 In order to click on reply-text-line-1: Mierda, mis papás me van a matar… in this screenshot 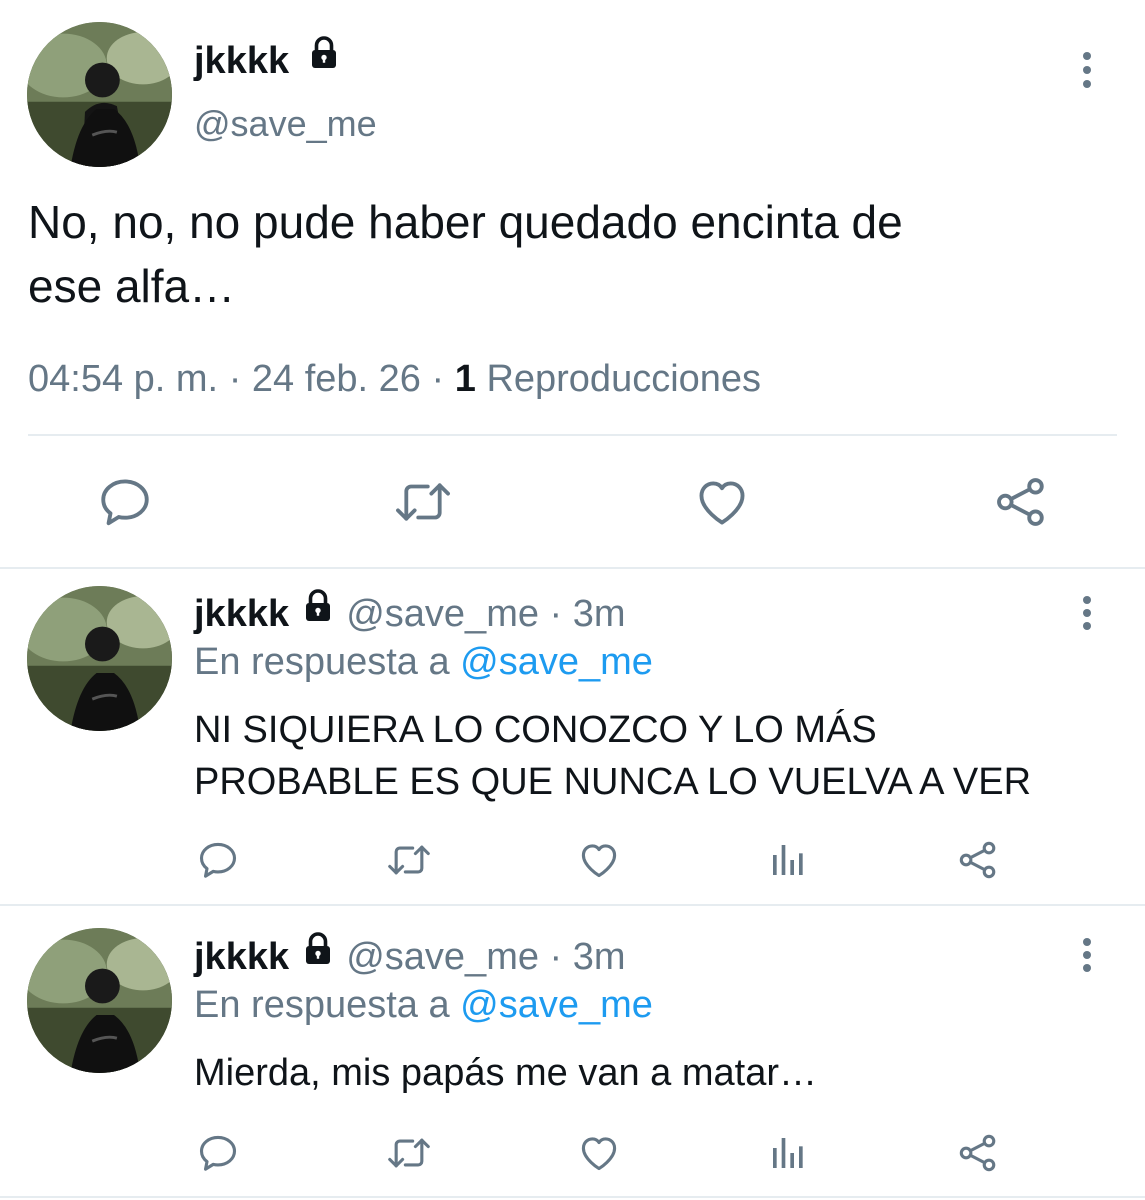, I will do `click(506, 1073)`.